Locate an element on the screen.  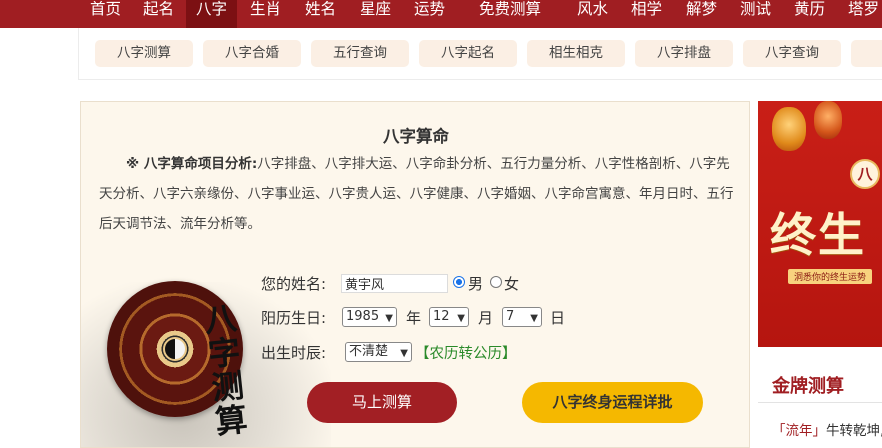
hour-label: 出生时辰: is located at coordinates (294, 353).